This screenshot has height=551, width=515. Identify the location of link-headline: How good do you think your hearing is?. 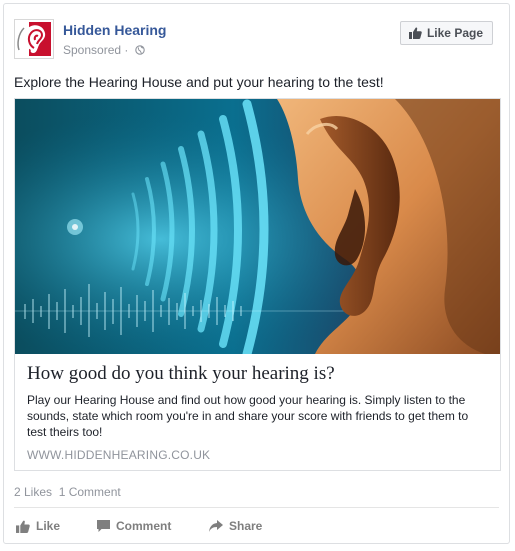
(258, 374).